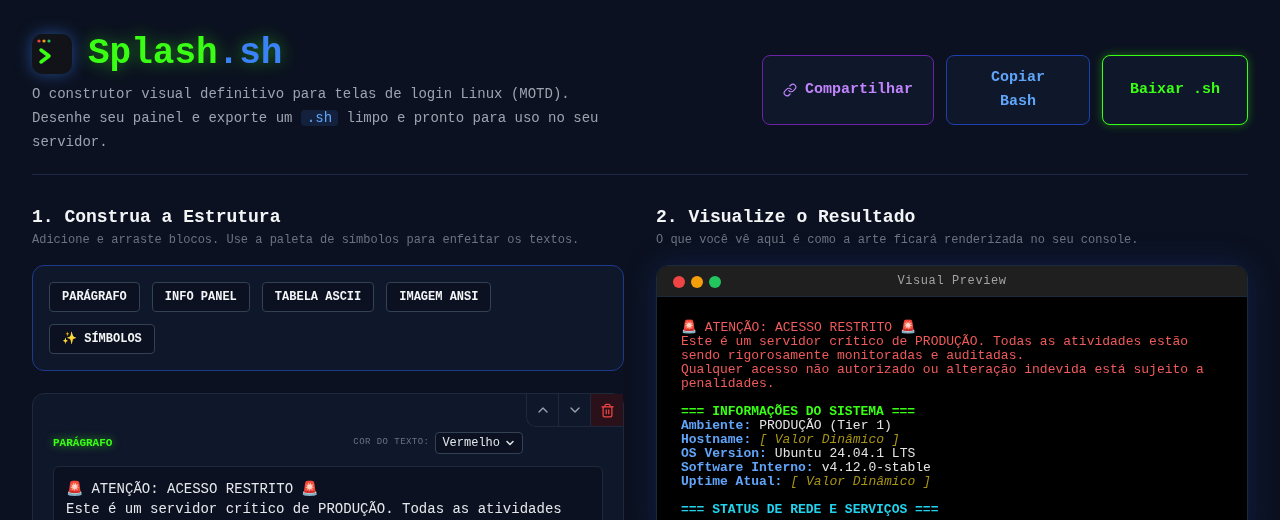 This screenshot has height=520, width=1280. Describe the element at coordinates (798, 328) in the screenshot. I see `console-line: 🚨 ATENÇÃO: ACESSO RESTRITO 🚨` at that location.